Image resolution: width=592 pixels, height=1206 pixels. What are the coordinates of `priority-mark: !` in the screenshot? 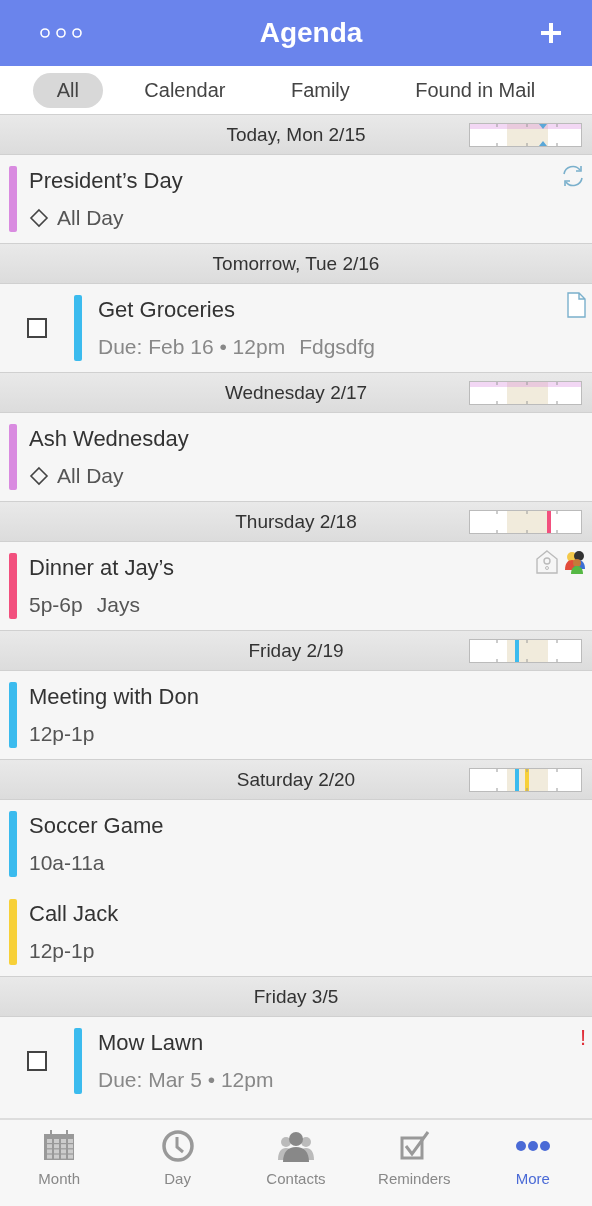 It's located at (582, 1038).